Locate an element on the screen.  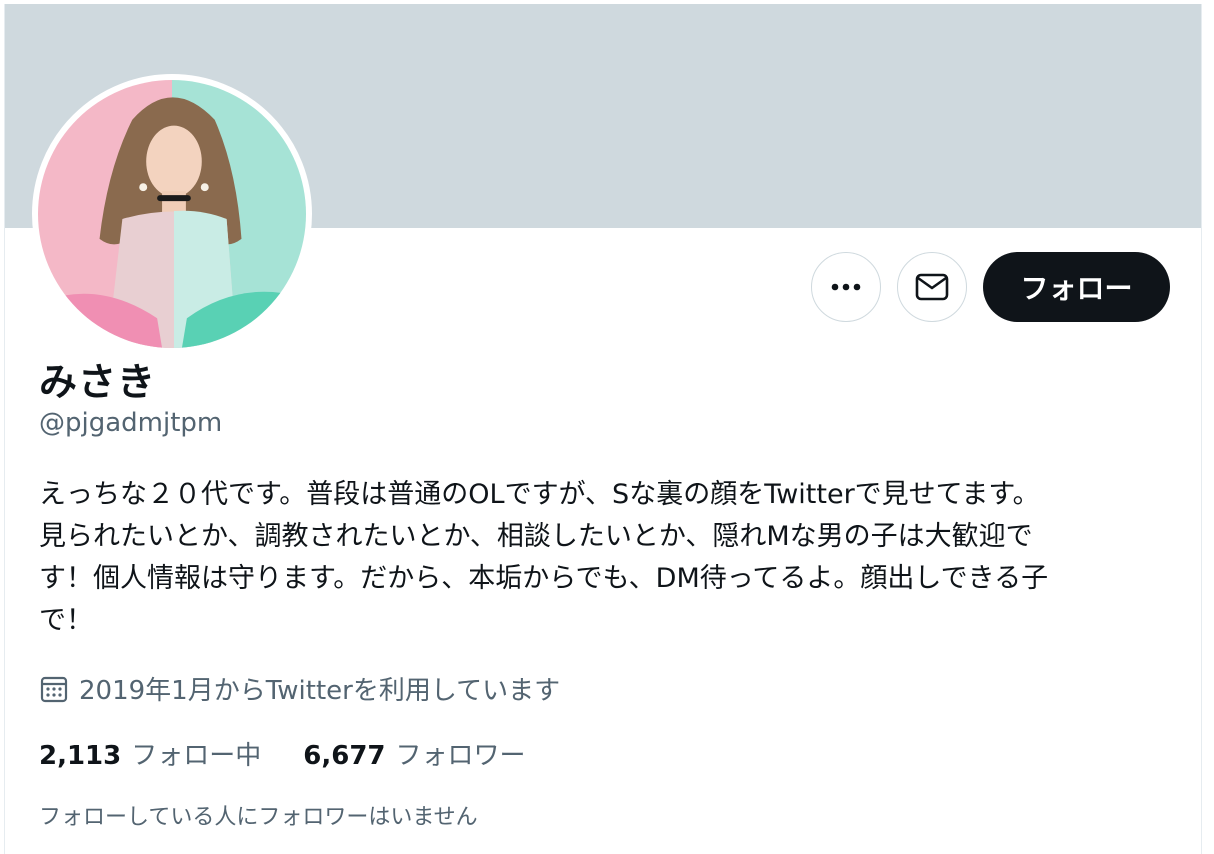
more-dots-icon is located at coordinates (846, 287).